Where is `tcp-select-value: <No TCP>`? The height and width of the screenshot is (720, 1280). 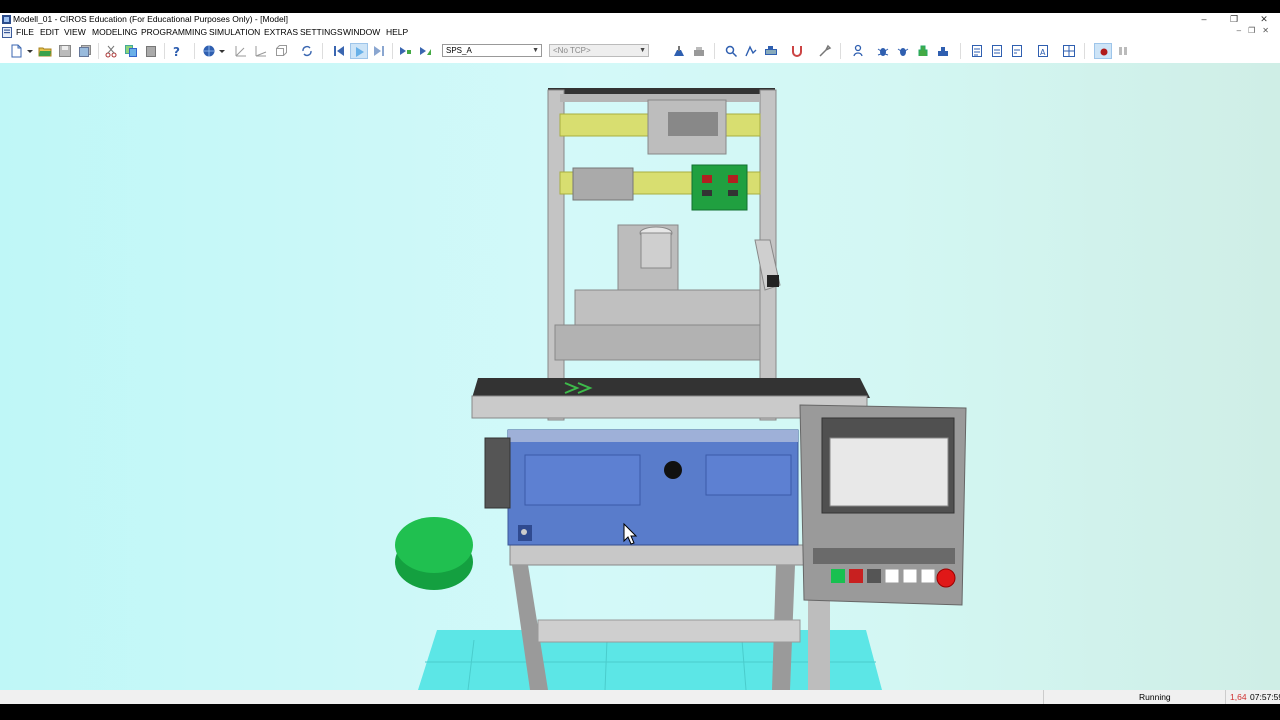
tcp-select-value: <No TCP> is located at coordinates (572, 50).